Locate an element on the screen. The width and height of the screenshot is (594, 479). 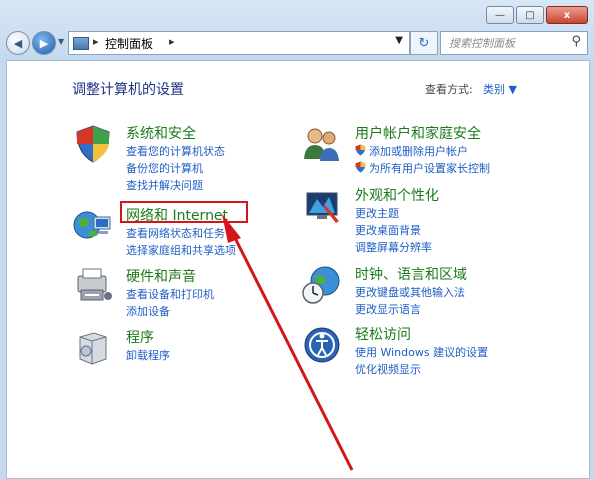
annotation-arrow-icon is located at coordinates (288, 342).